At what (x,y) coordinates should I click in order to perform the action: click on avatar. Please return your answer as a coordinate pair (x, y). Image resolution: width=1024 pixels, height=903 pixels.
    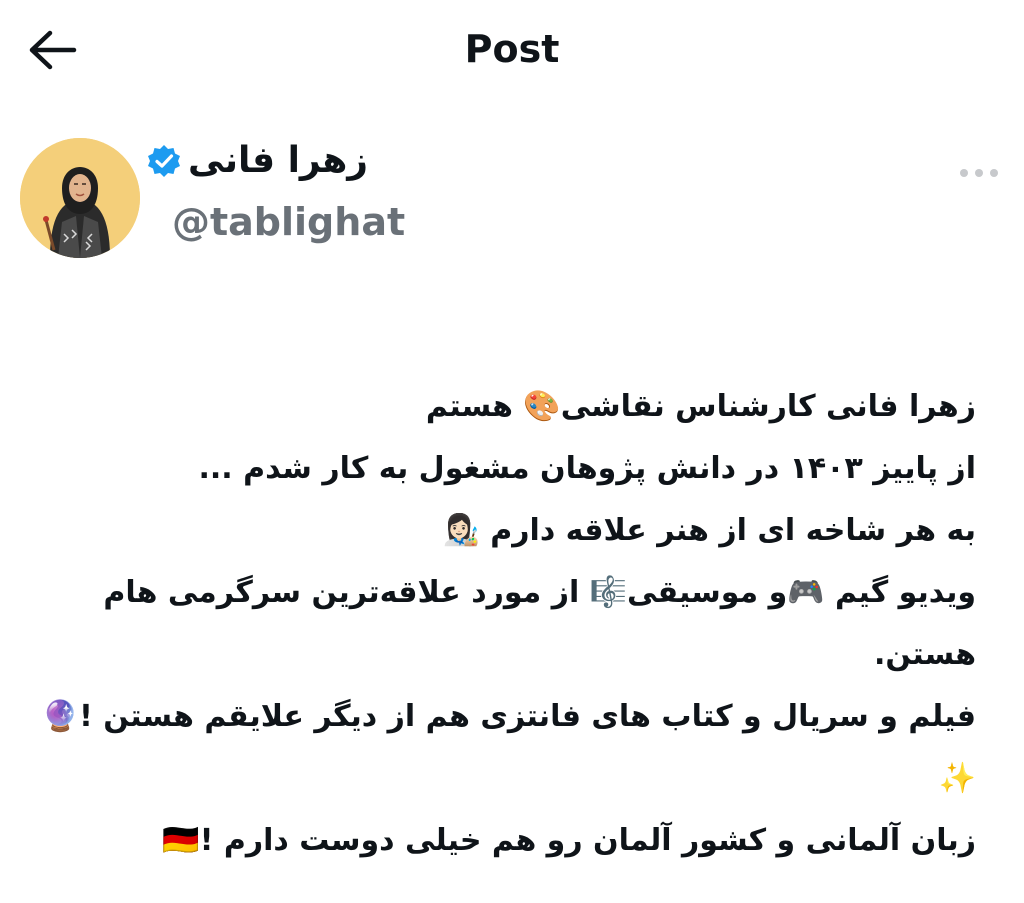
    Looking at the image, I should click on (80, 198).